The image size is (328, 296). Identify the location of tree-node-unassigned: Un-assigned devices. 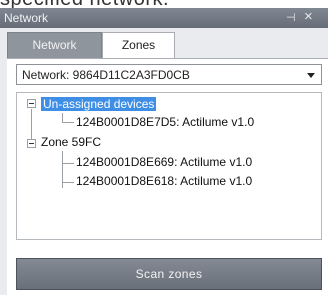
(99, 104).